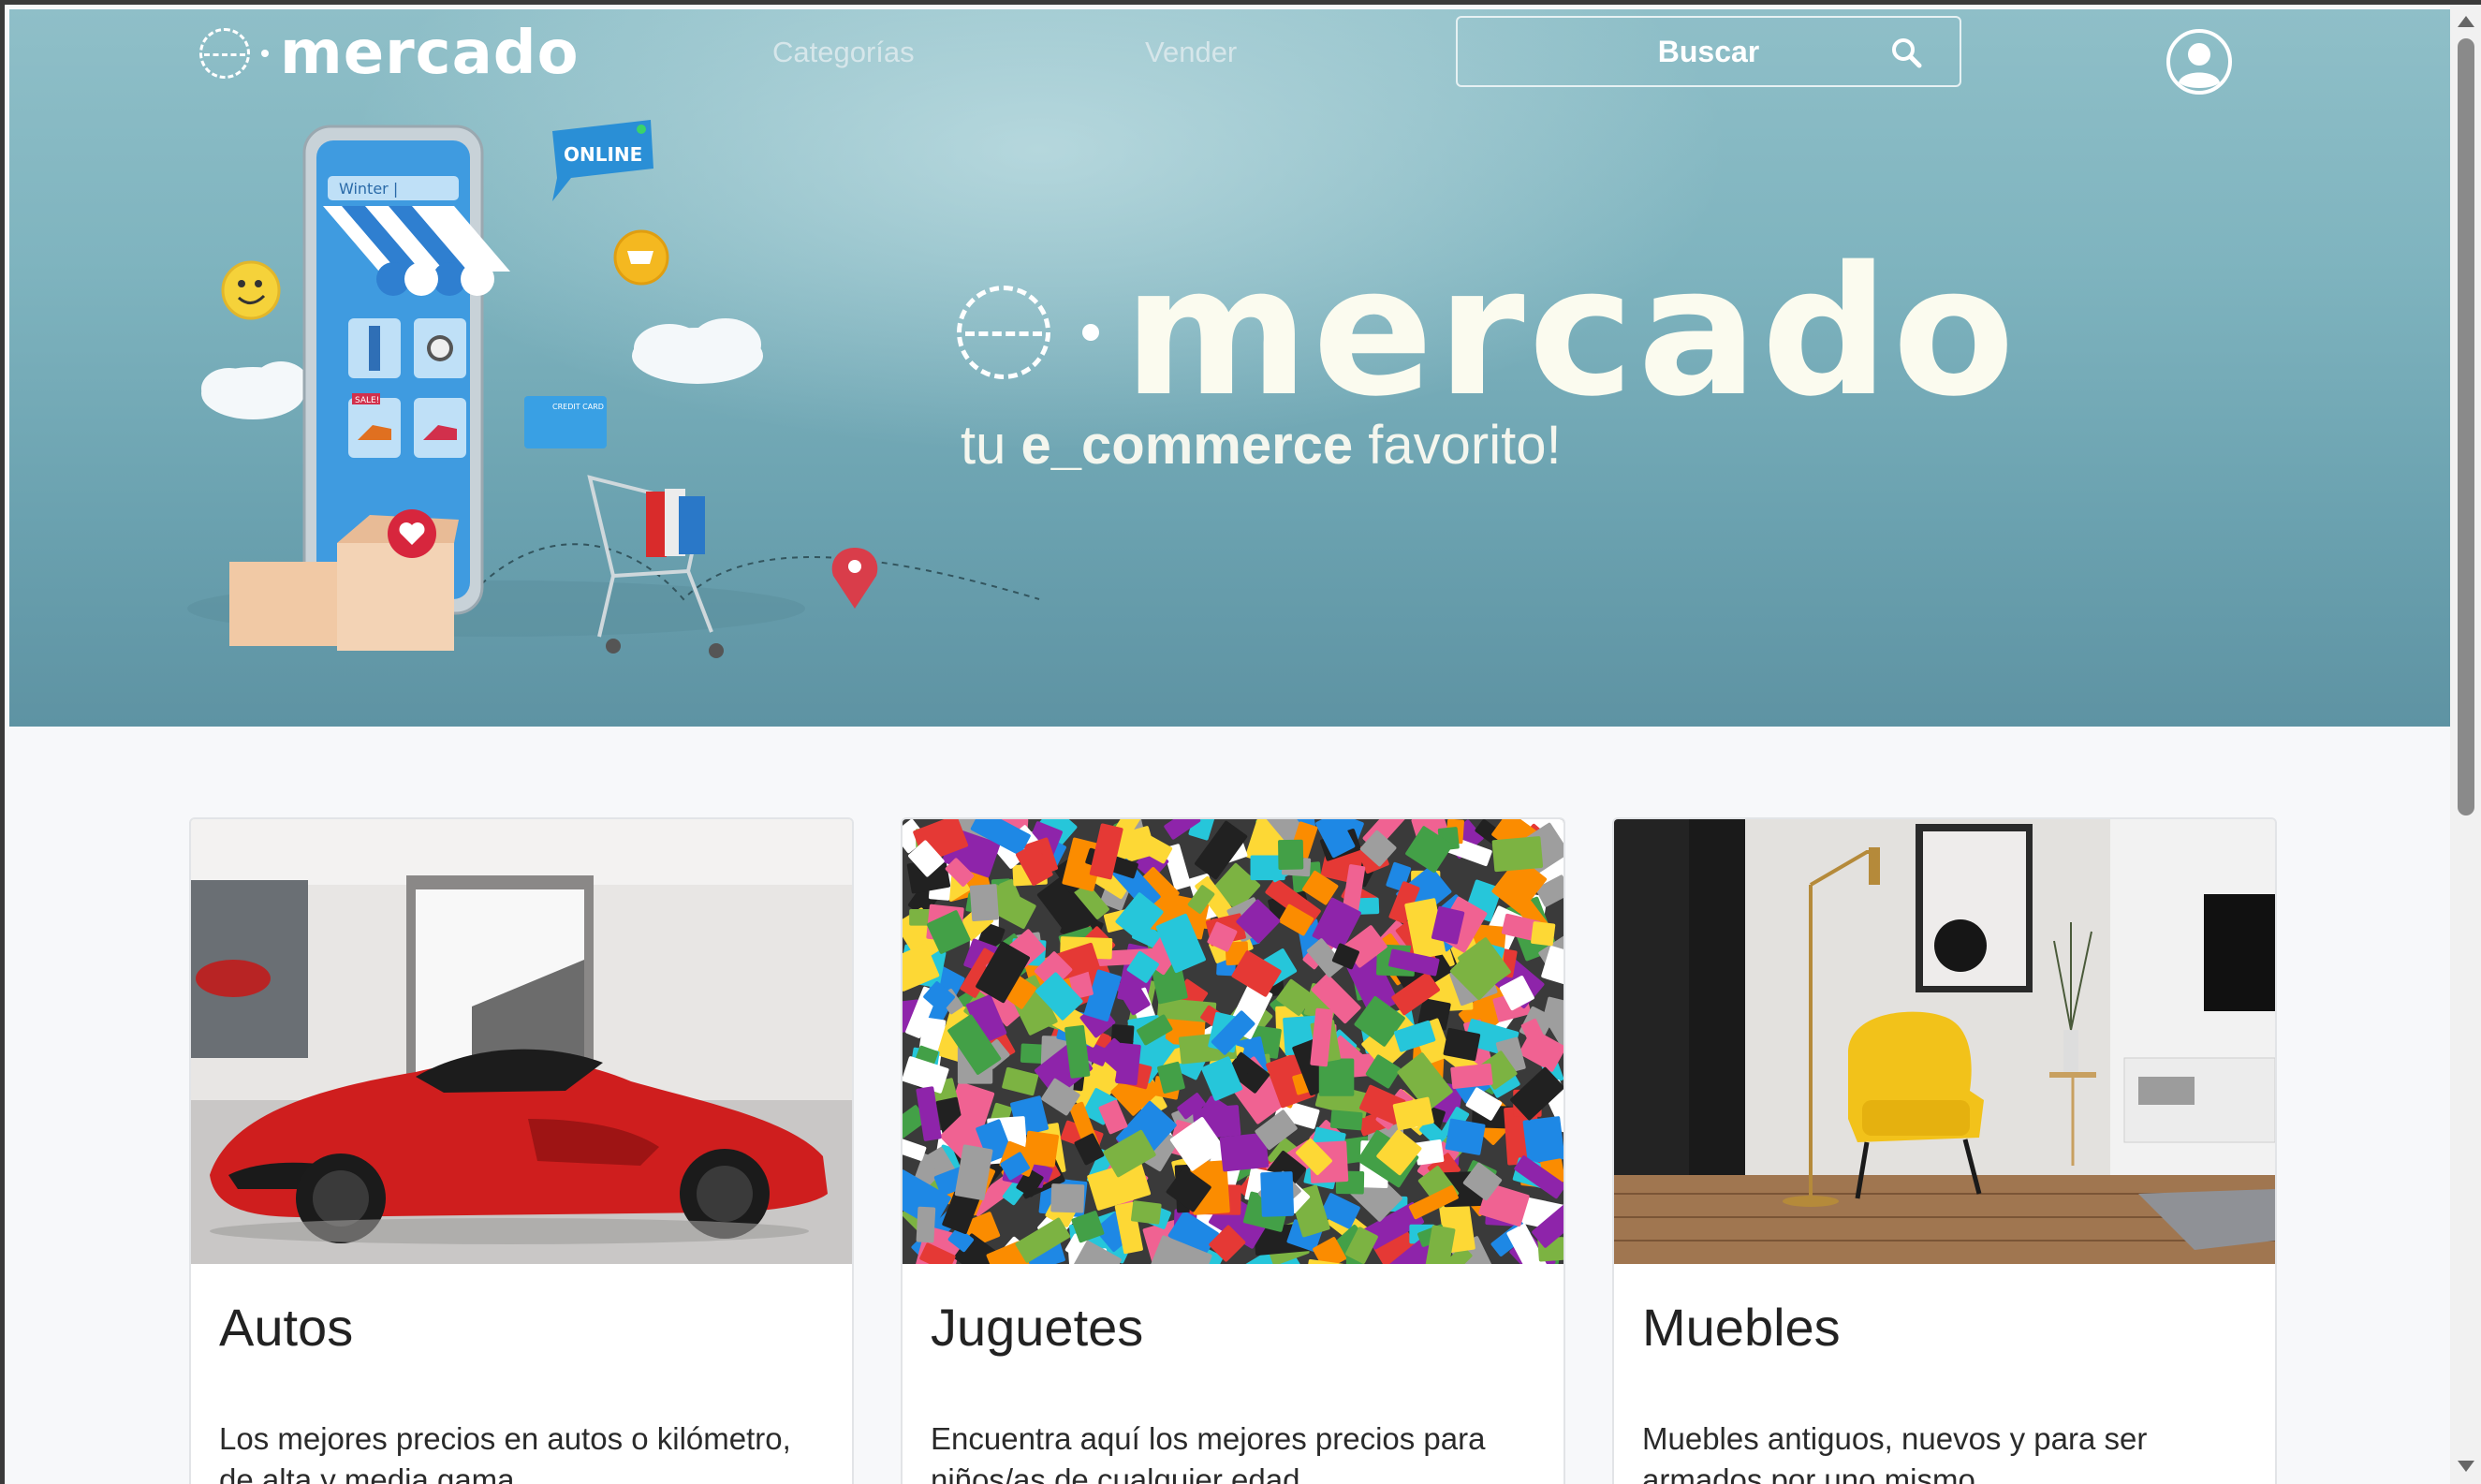 The height and width of the screenshot is (1484, 2481). Describe the element at coordinates (578, 407) in the screenshot. I see `svg-text: CREDIT CARD` at that location.